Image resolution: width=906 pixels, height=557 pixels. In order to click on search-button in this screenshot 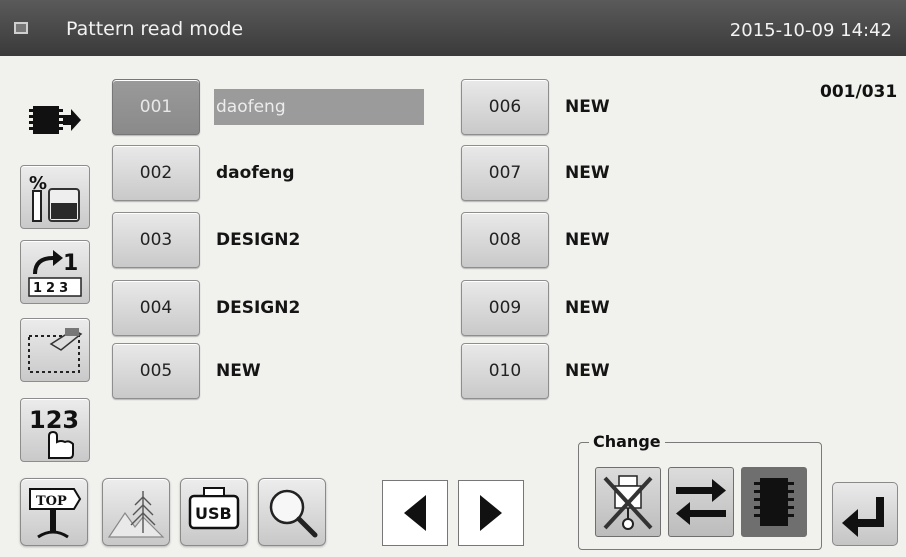, I will do `click(292, 512)`.